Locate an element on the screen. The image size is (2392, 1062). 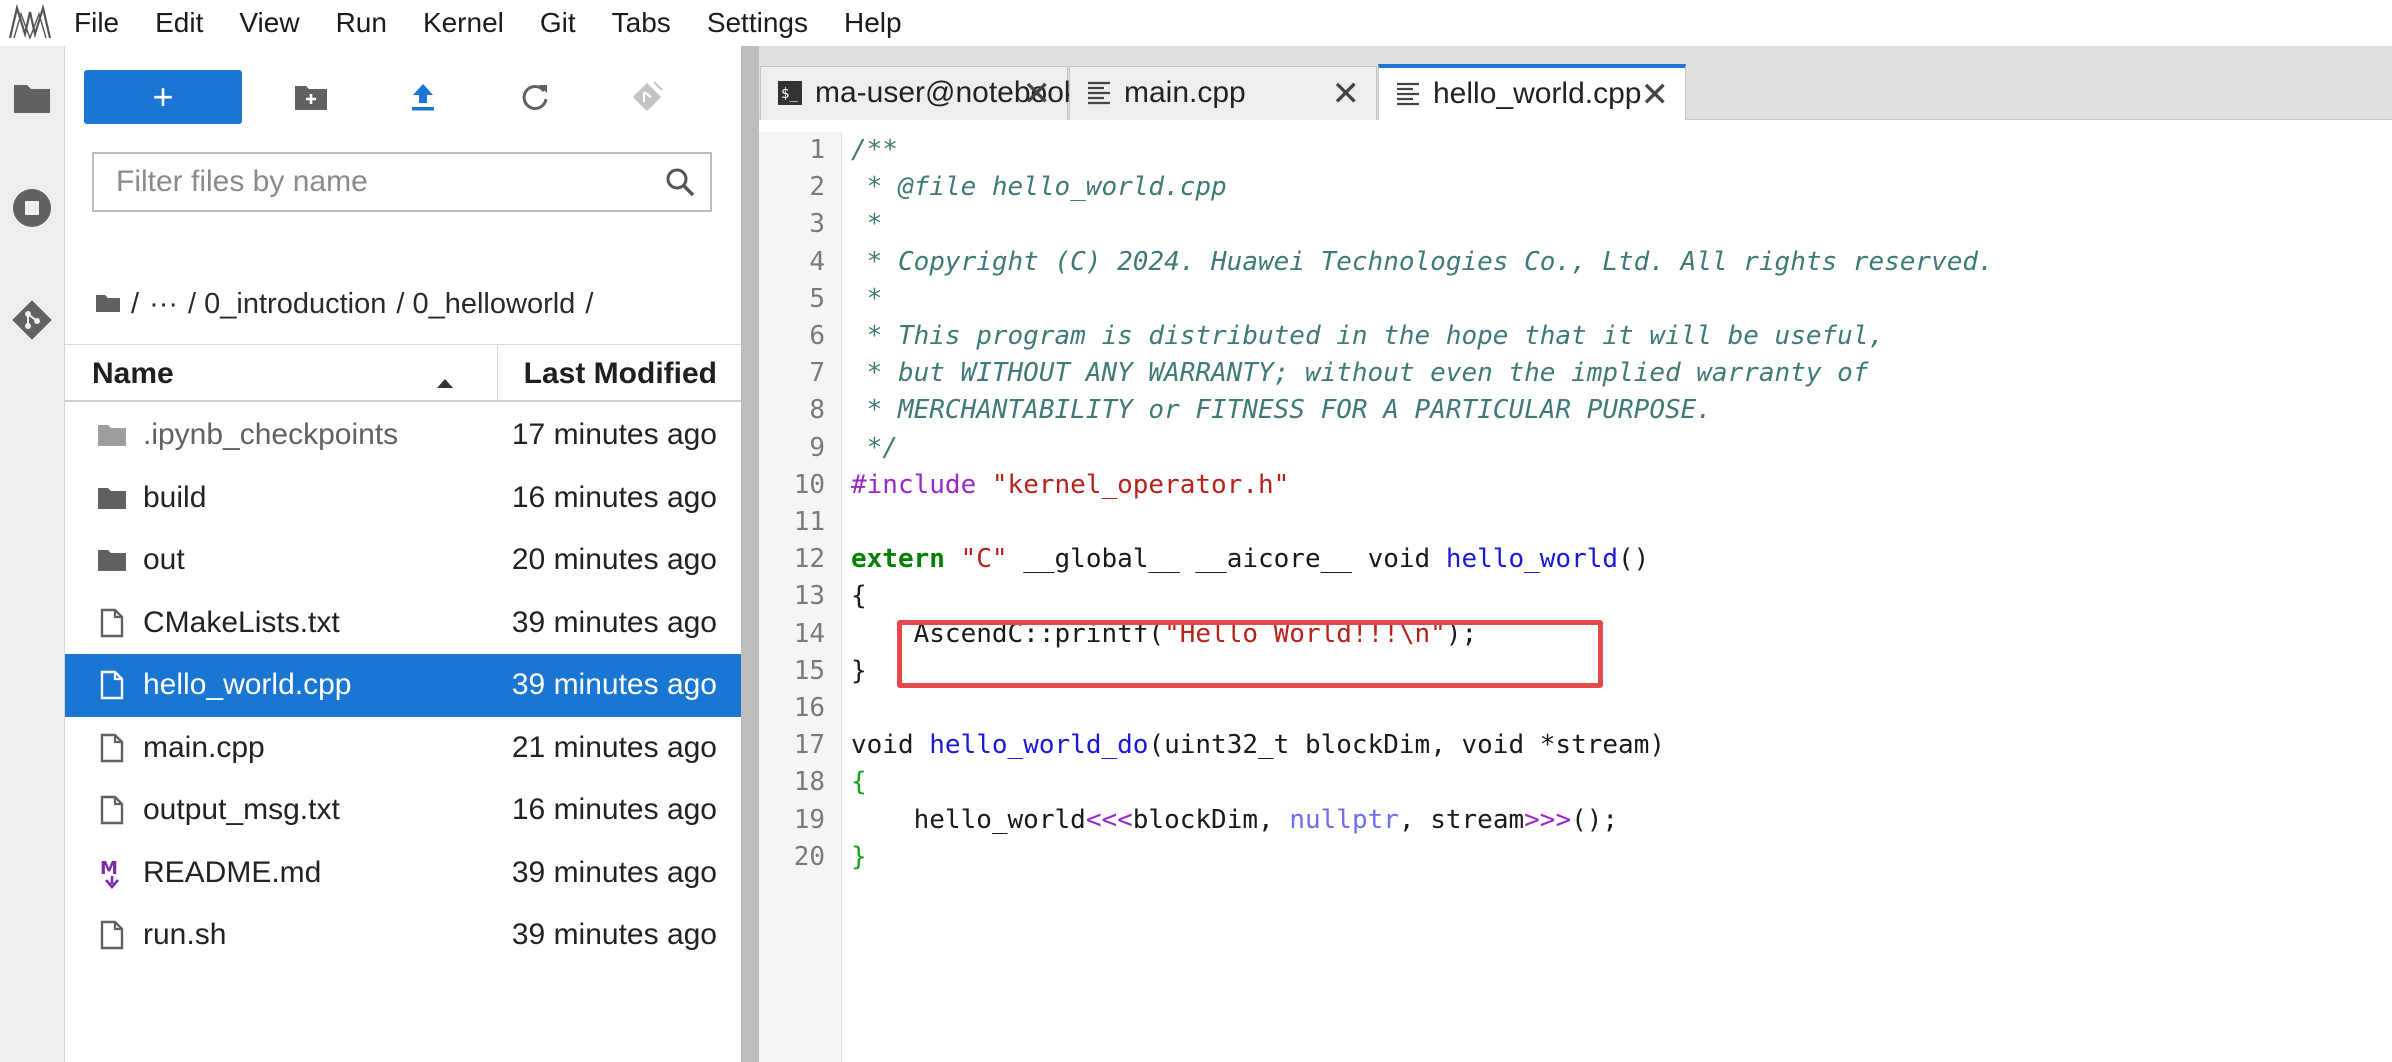
code-token: nullptr is located at coordinates (1344, 819).